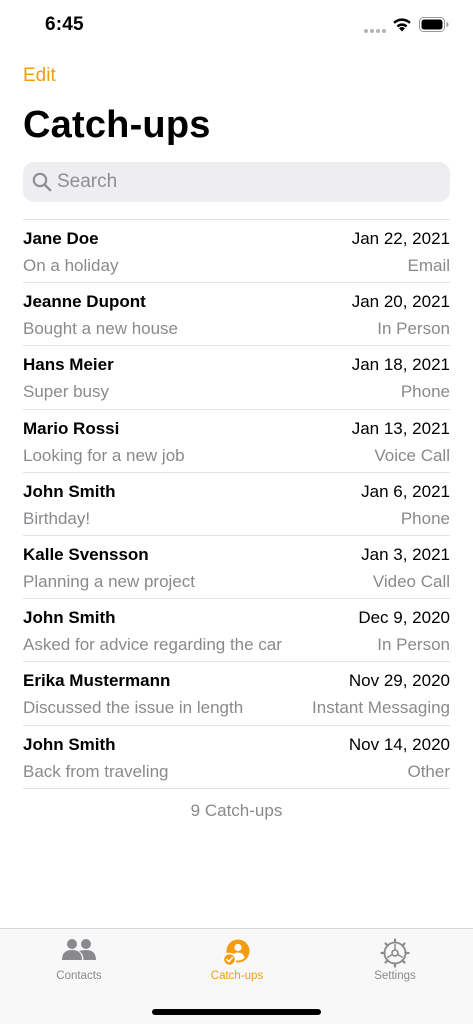  What do you see at coordinates (71, 265) in the screenshot?
I see `catch-up-note: On a holiday` at bounding box center [71, 265].